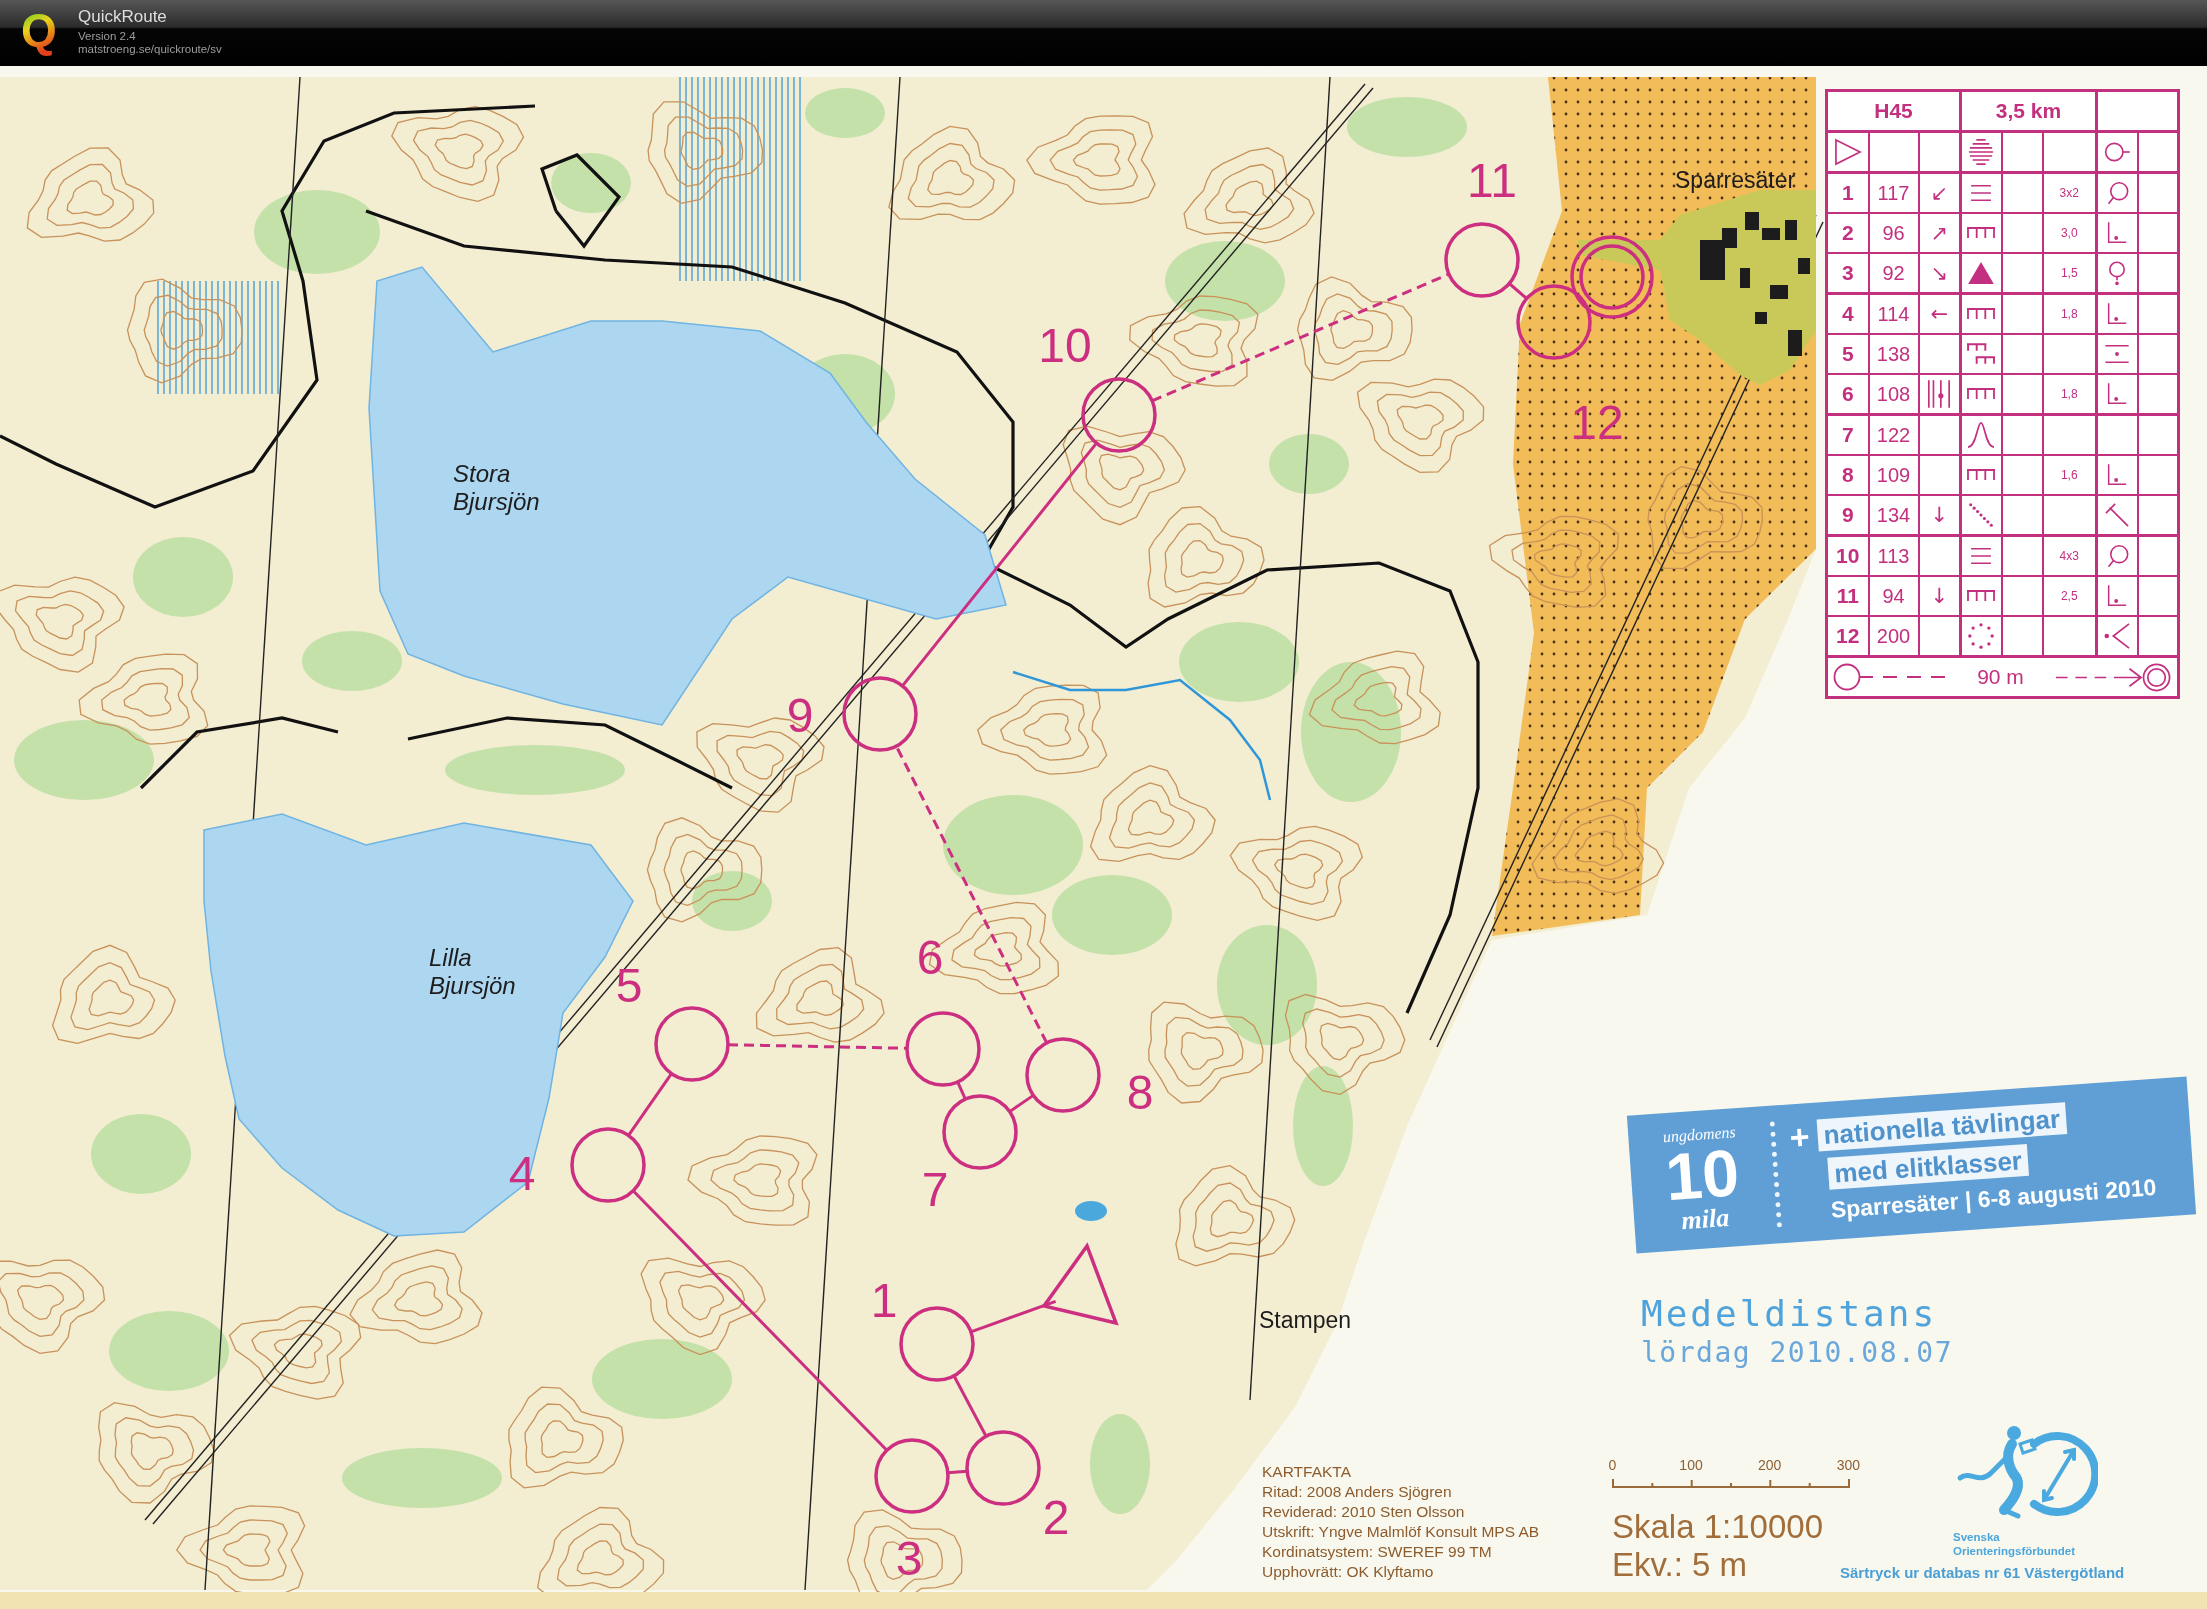  I want to click on control-number: 12, so click(1597, 422).